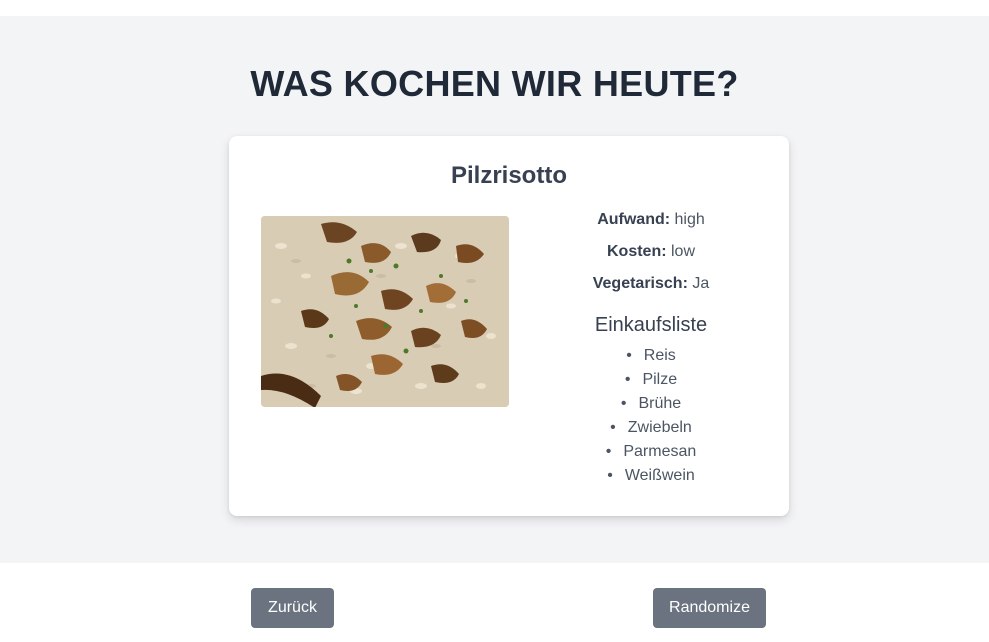 Image resolution: width=989 pixels, height=642 pixels. I want to click on recipe-name: Pilzrisotto, so click(508, 175).